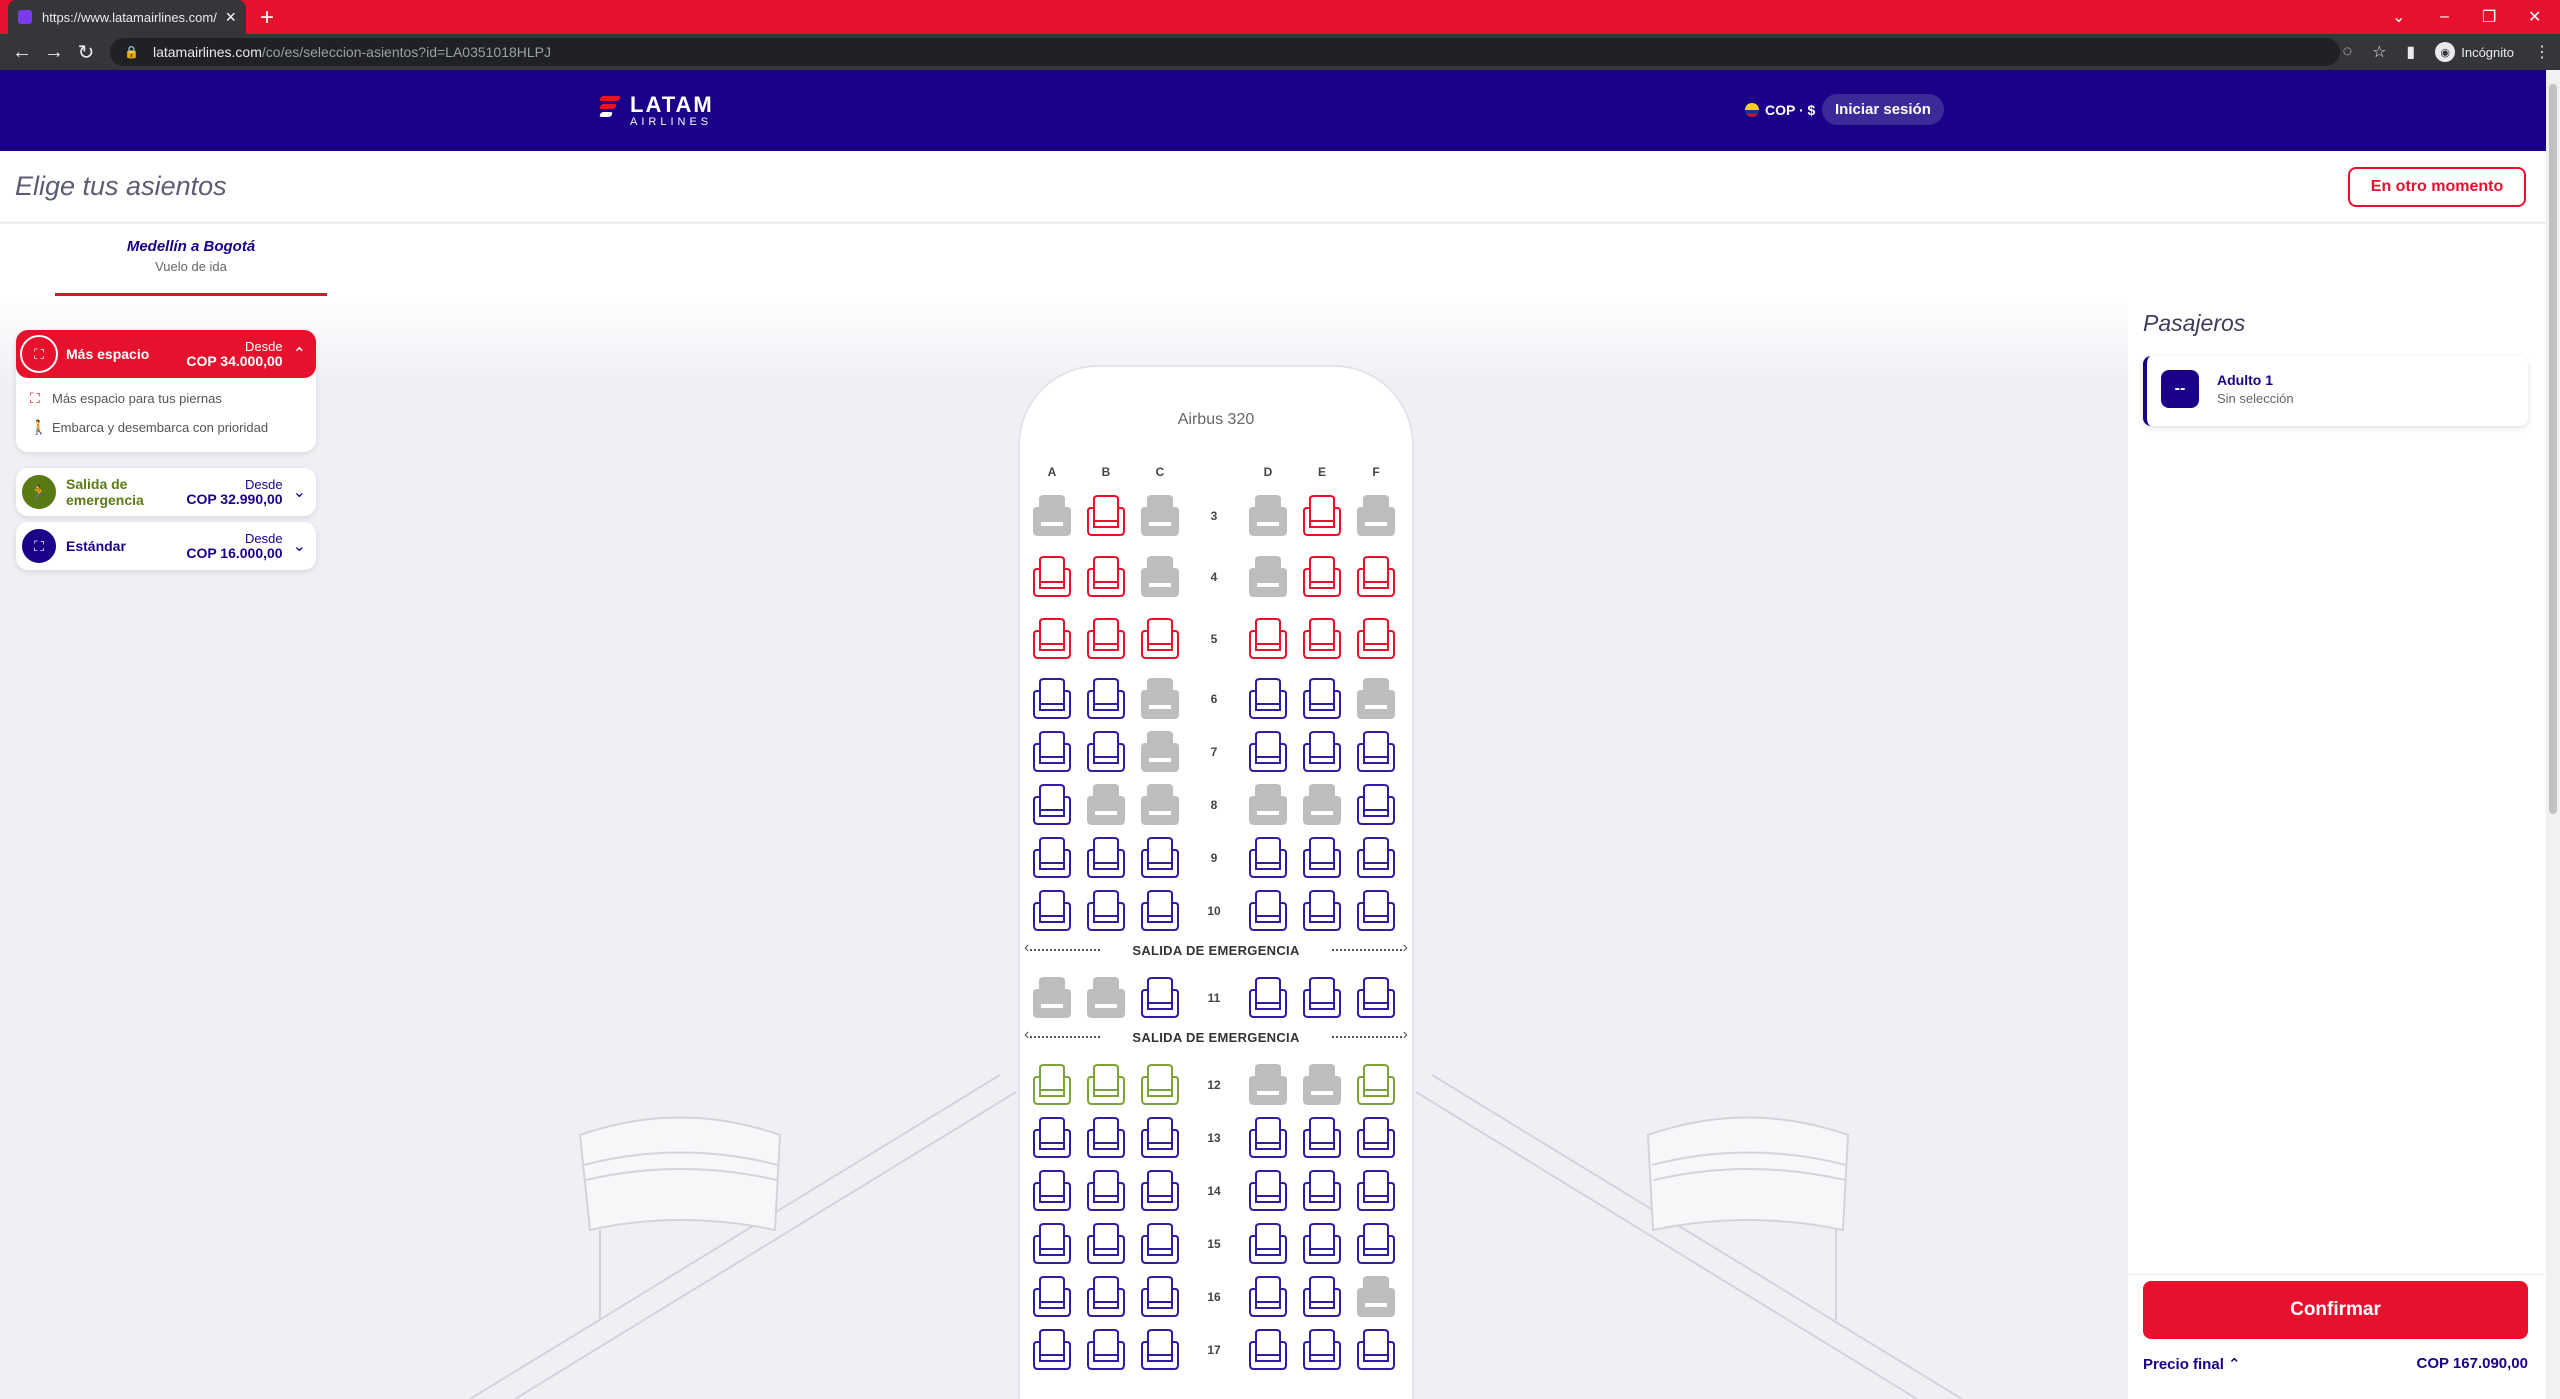 This screenshot has width=2560, height=1399. What do you see at coordinates (1160, 858) in the screenshot?
I see `seat-9c` at bounding box center [1160, 858].